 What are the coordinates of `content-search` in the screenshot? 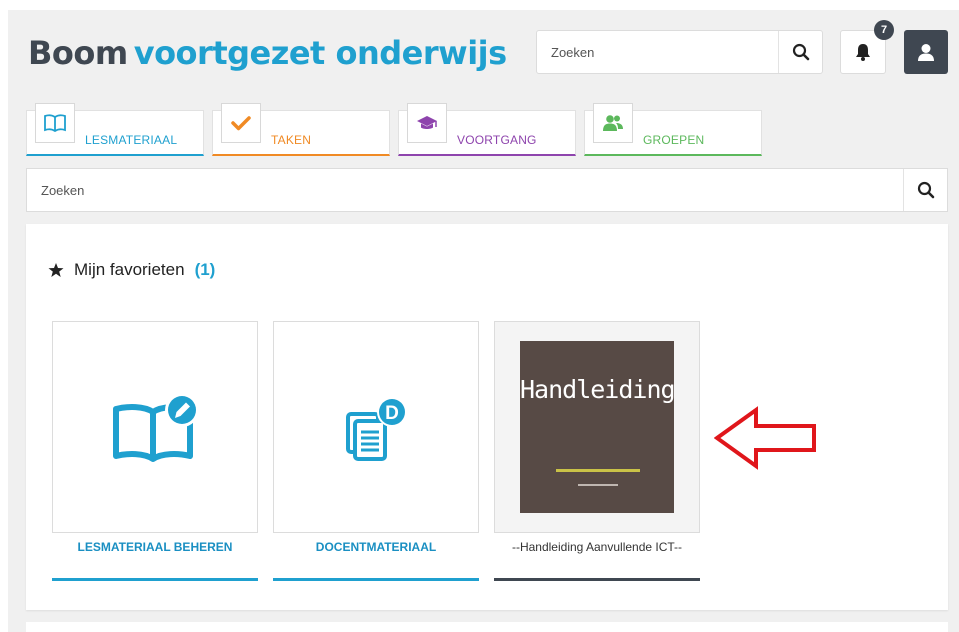 It's located at (487, 190).